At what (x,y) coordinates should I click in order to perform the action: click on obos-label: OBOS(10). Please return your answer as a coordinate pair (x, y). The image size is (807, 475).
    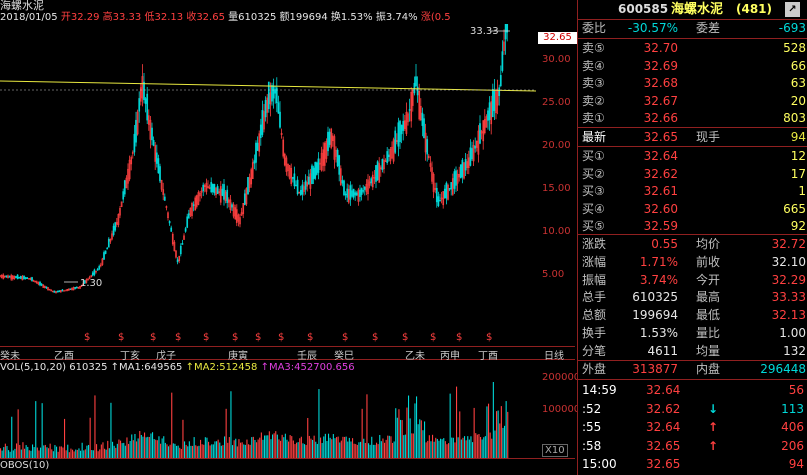
    Looking at the image, I should click on (24, 465).